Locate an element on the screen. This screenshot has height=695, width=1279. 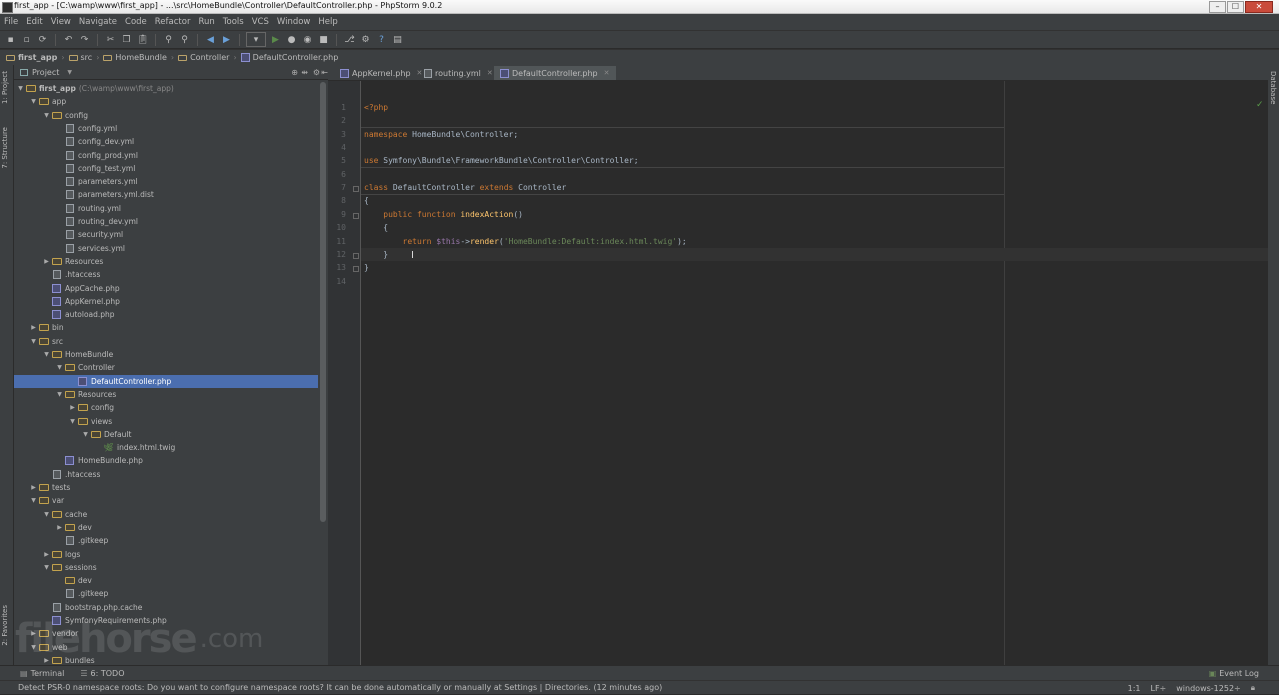
menu-vcs: VCS is located at coordinates (260, 22).